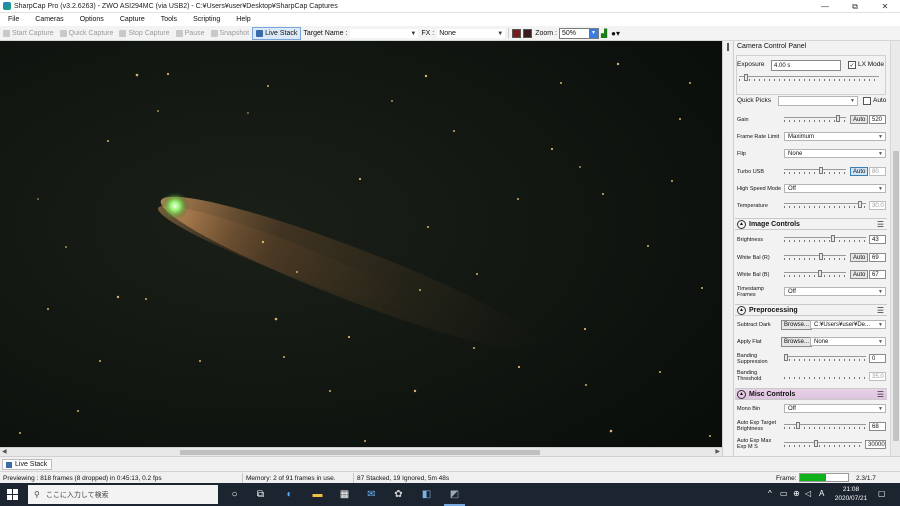  I want to click on windows-start-icon, so click(12, 494).